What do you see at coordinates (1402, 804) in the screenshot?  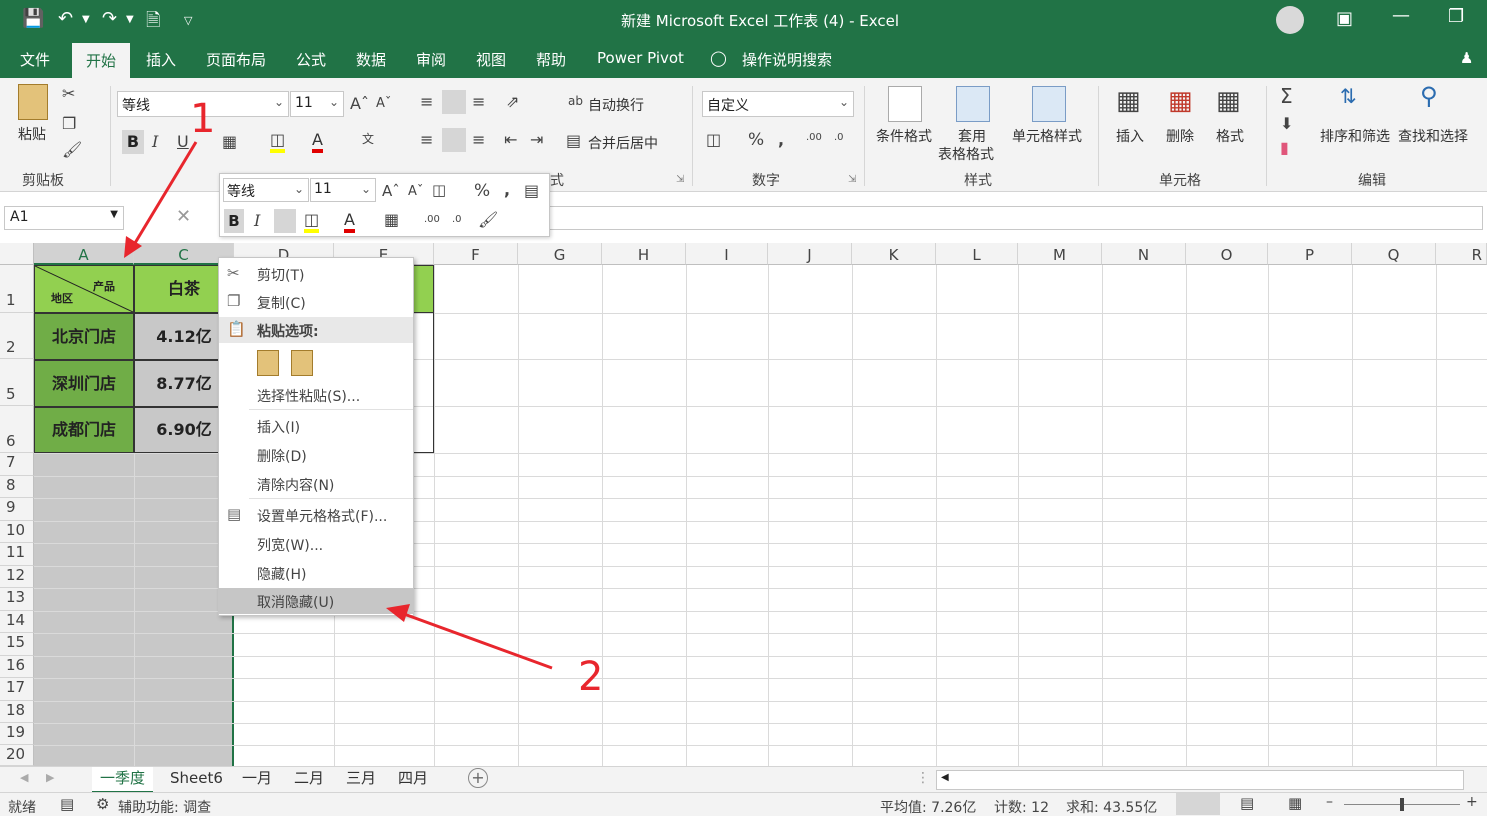 I see `zoom-slider-thumb` at bounding box center [1402, 804].